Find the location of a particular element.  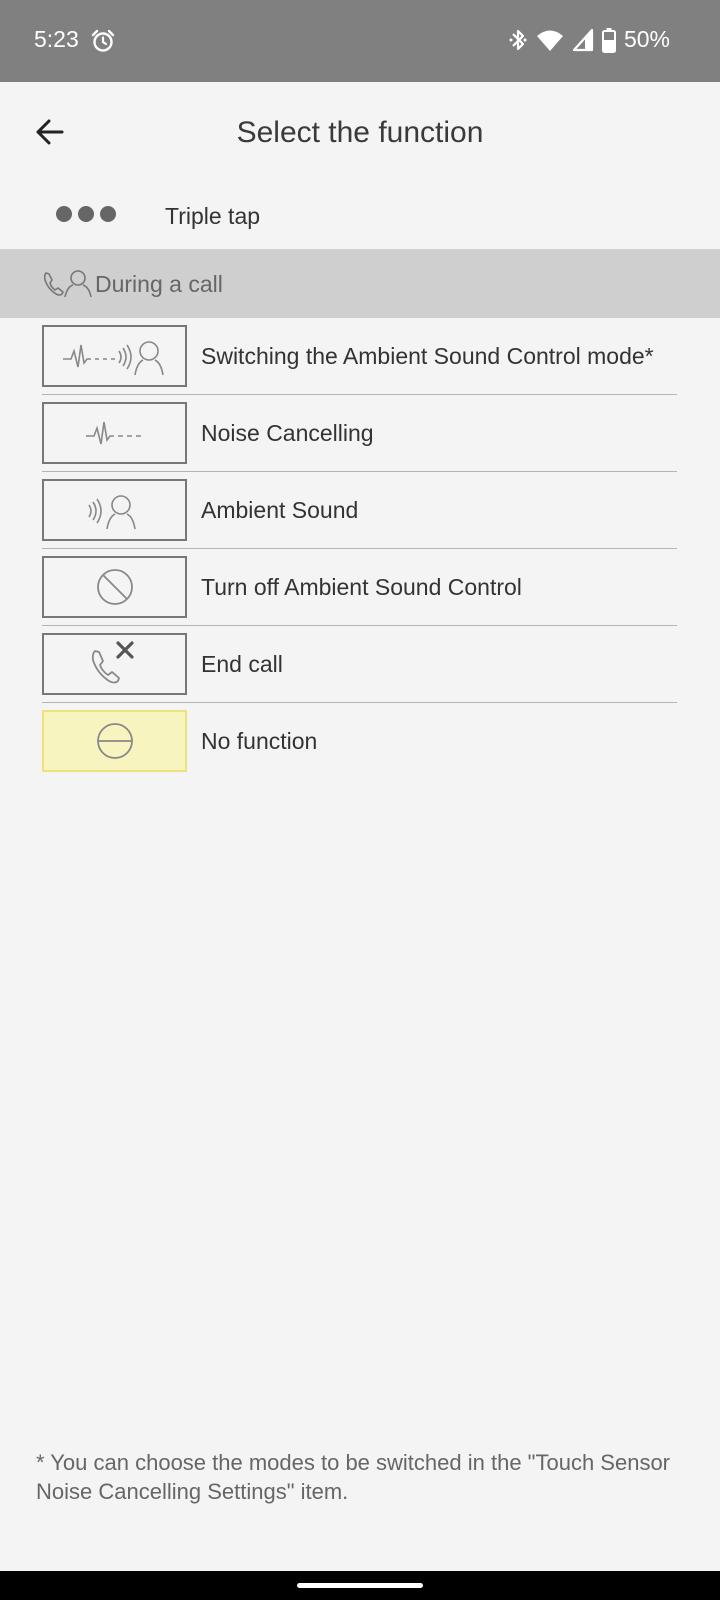

page-title: Select the function is located at coordinates (360, 132).